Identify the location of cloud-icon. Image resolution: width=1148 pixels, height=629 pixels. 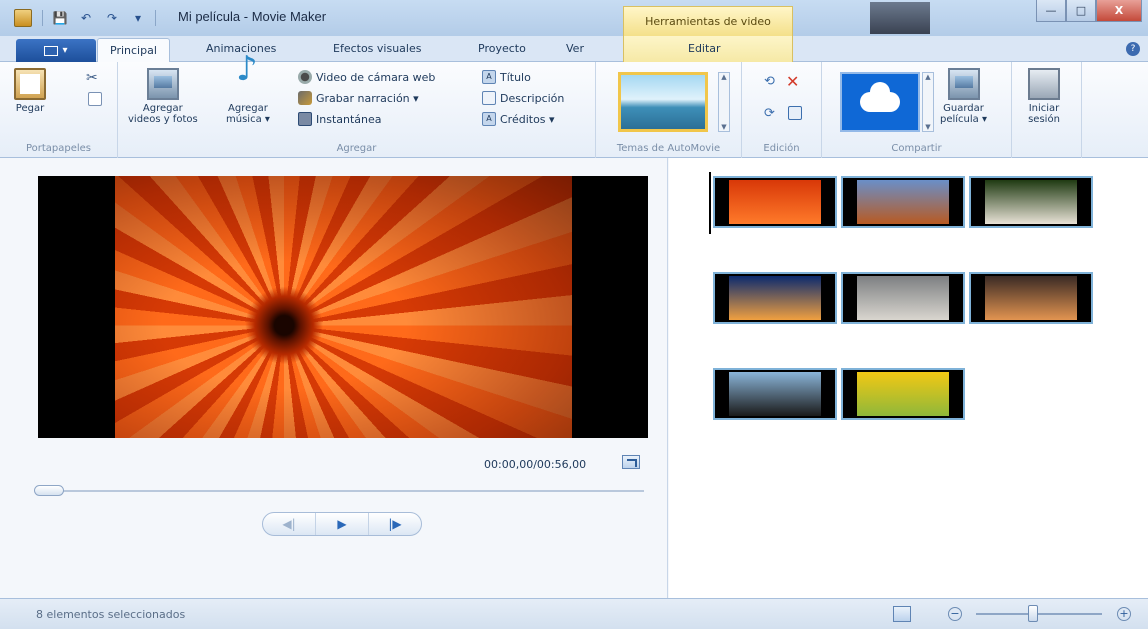
(880, 97).